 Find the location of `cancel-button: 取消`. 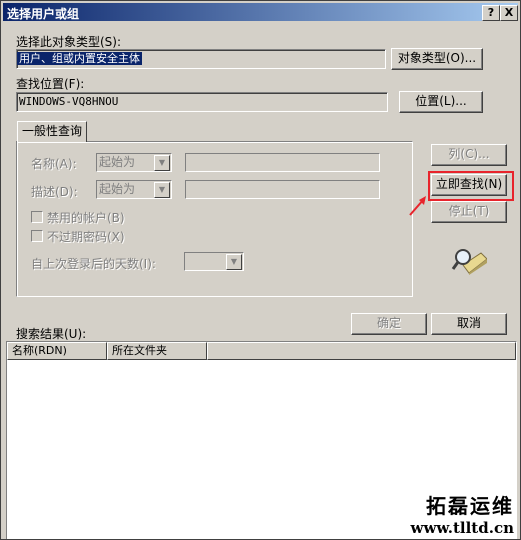

cancel-button: 取消 is located at coordinates (469, 324).